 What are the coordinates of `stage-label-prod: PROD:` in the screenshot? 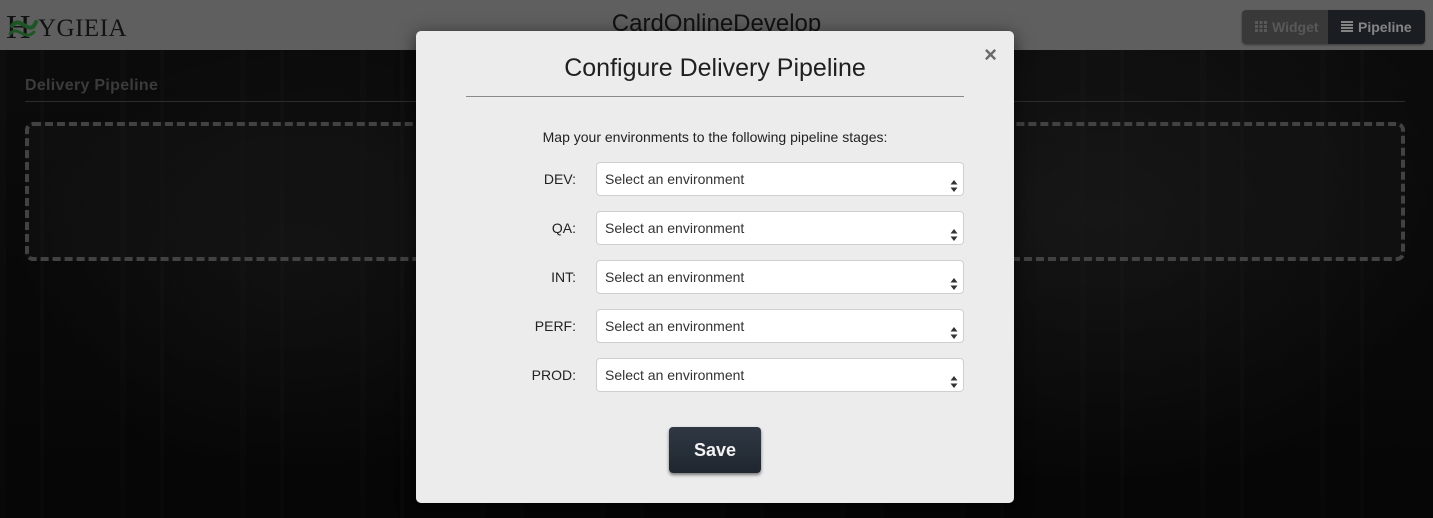 It's located at (553, 375).